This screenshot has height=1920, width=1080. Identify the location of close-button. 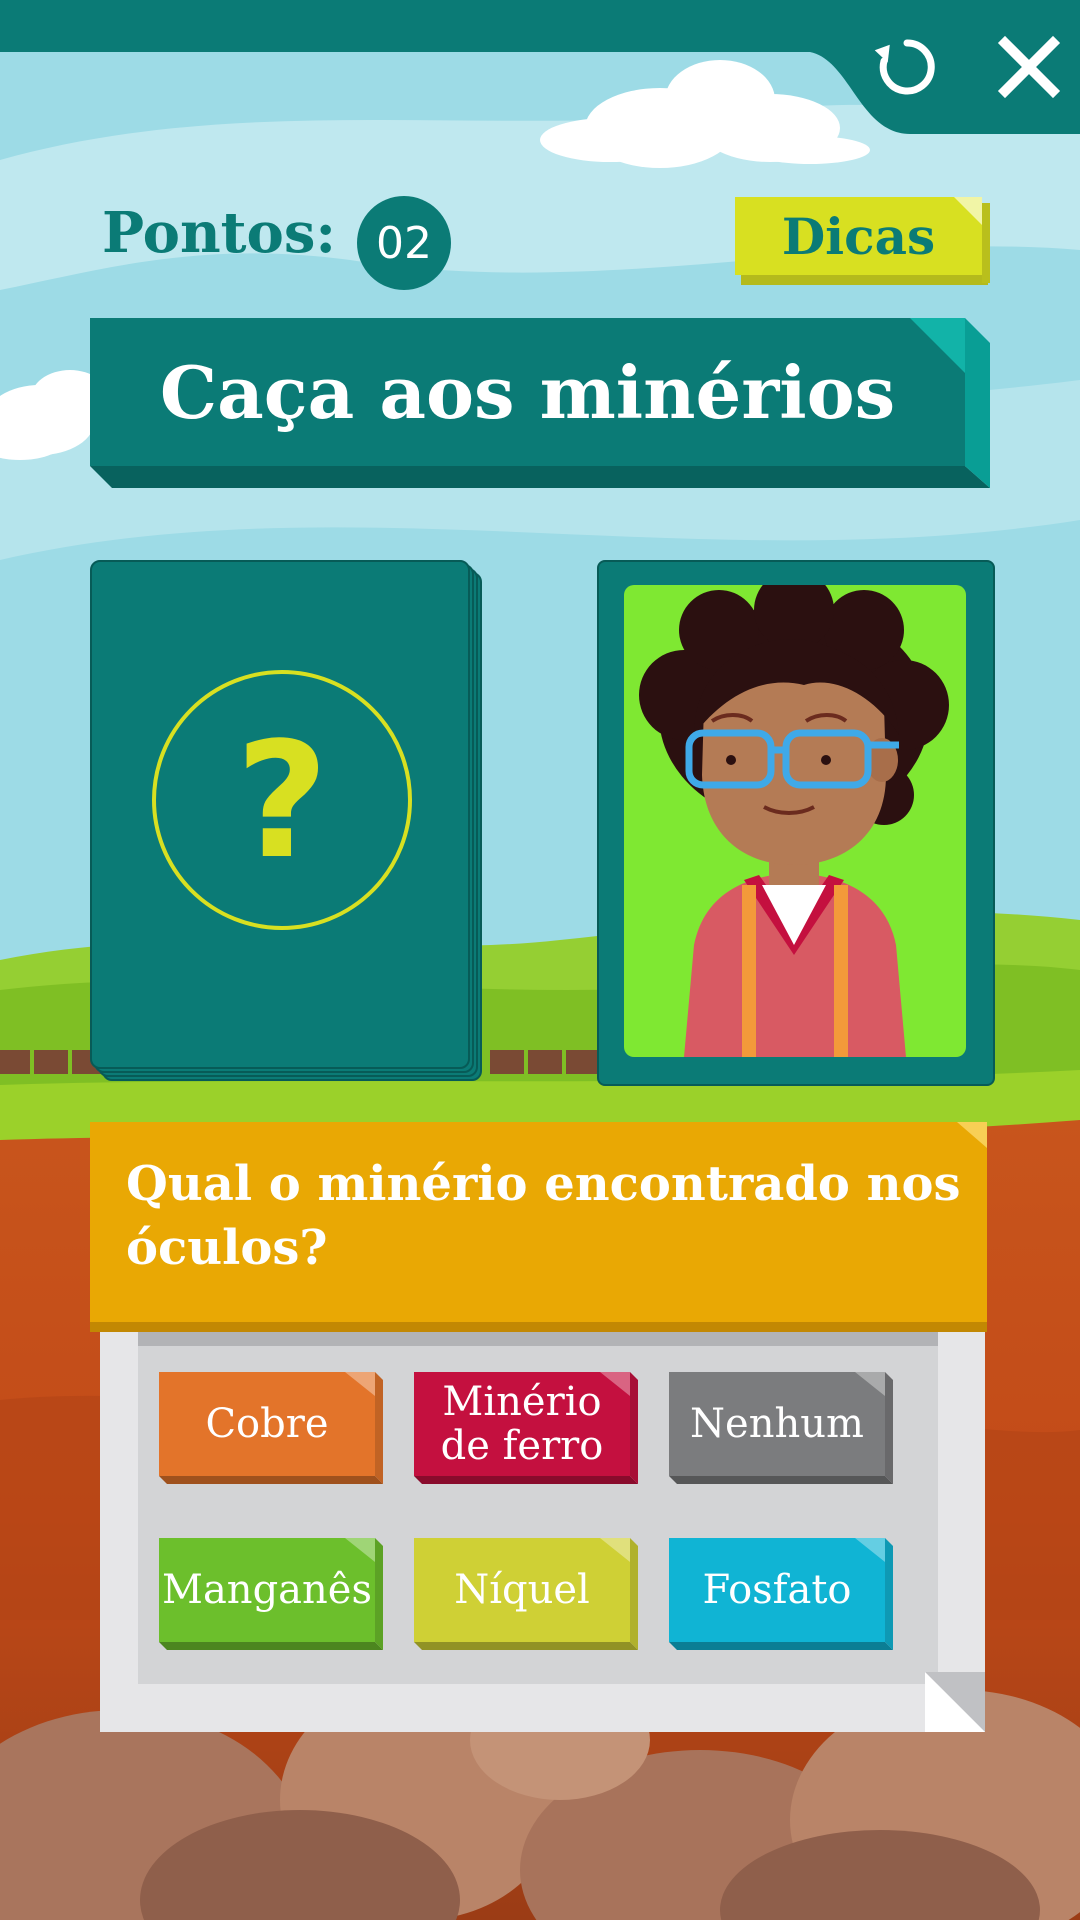
(1029, 67).